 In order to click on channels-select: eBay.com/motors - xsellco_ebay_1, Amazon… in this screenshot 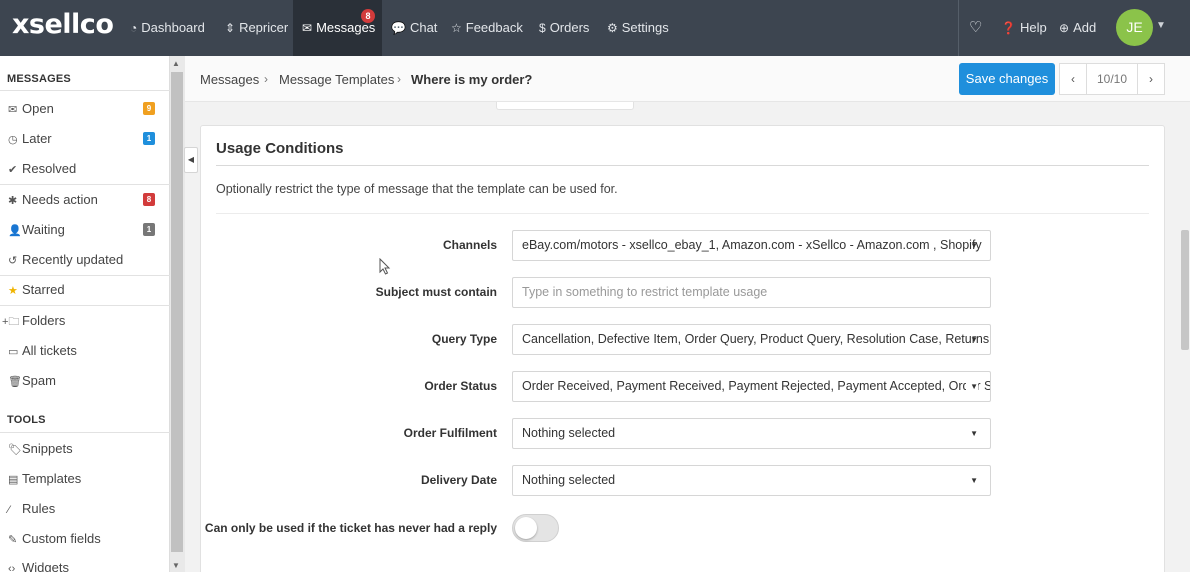, I will do `click(751, 245)`.